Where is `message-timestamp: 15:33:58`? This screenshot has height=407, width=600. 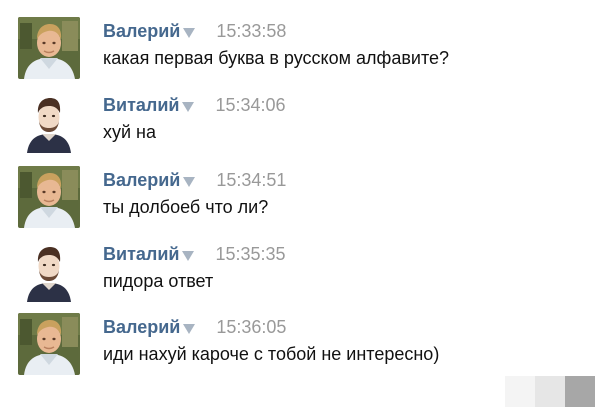 message-timestamp: 15:33:58 is located at coordinates (251, 30).